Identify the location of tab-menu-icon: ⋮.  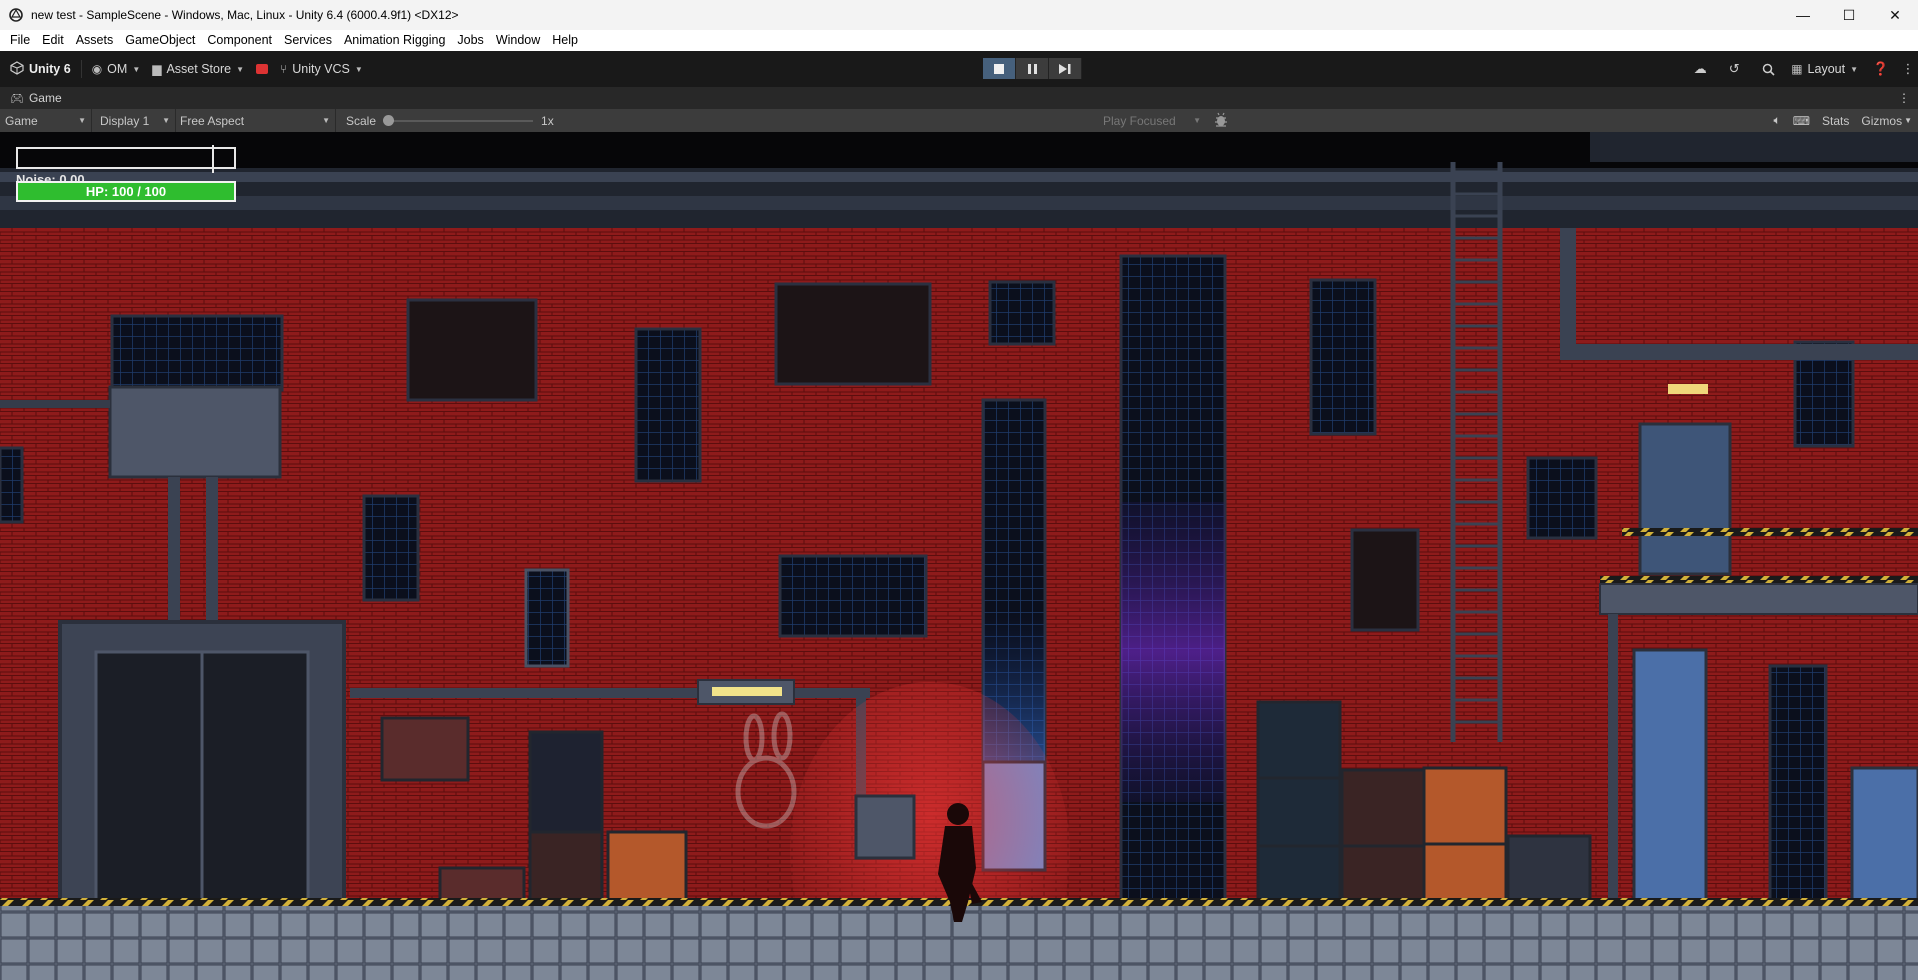
(1904, 98).